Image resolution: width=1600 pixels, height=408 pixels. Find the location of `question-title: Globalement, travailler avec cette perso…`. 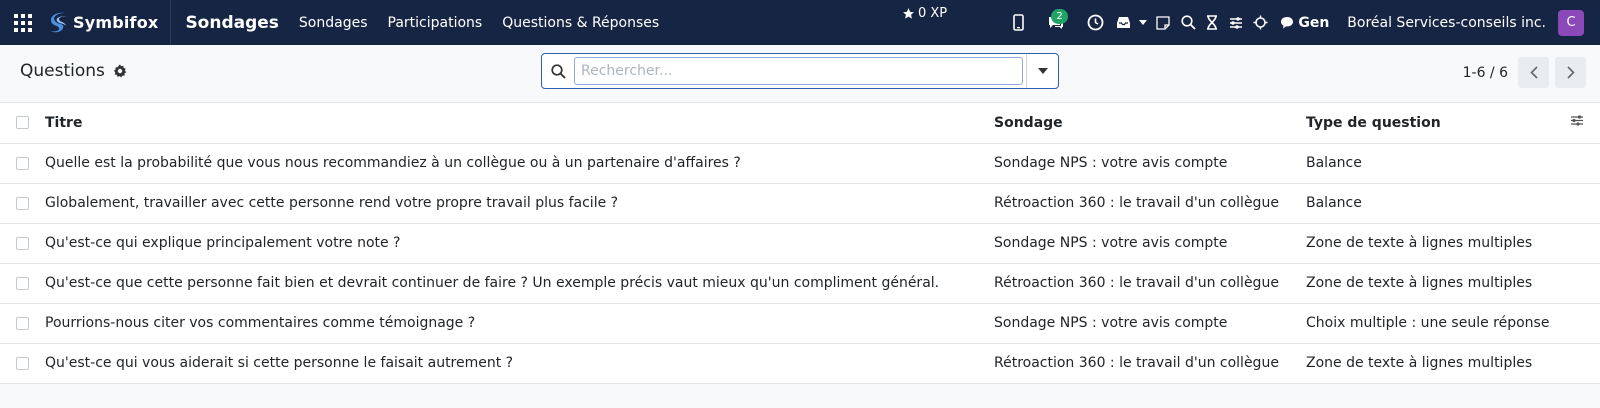

question-title: Globalement, travailler avec cette perso… is located at coordinates (519, 203).